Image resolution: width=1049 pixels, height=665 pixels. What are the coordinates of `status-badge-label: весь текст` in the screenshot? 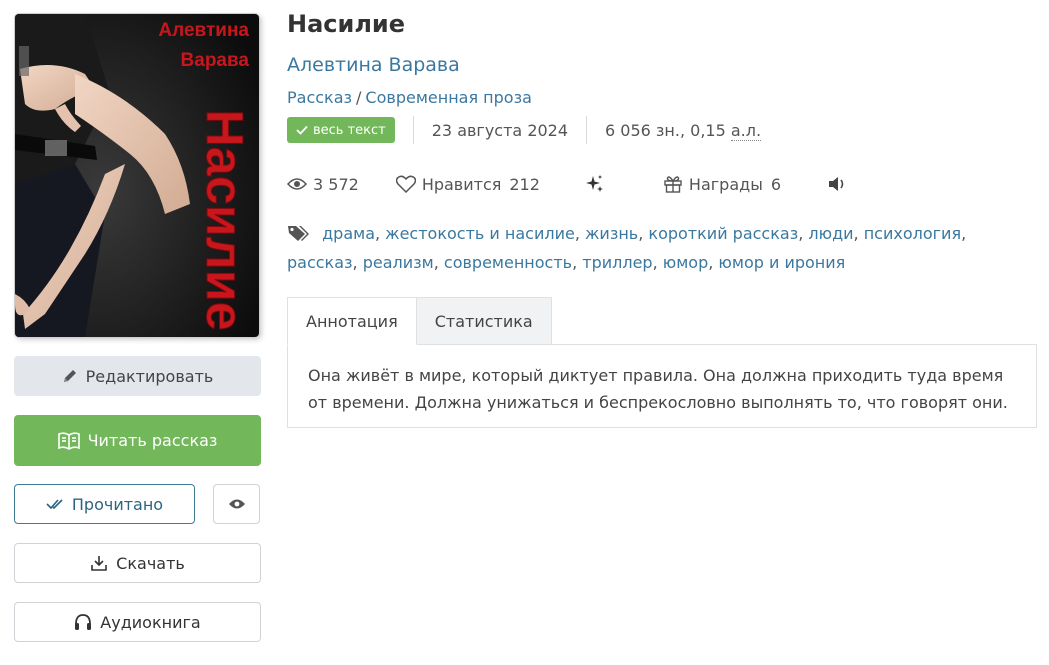 It's located at (349, 130).